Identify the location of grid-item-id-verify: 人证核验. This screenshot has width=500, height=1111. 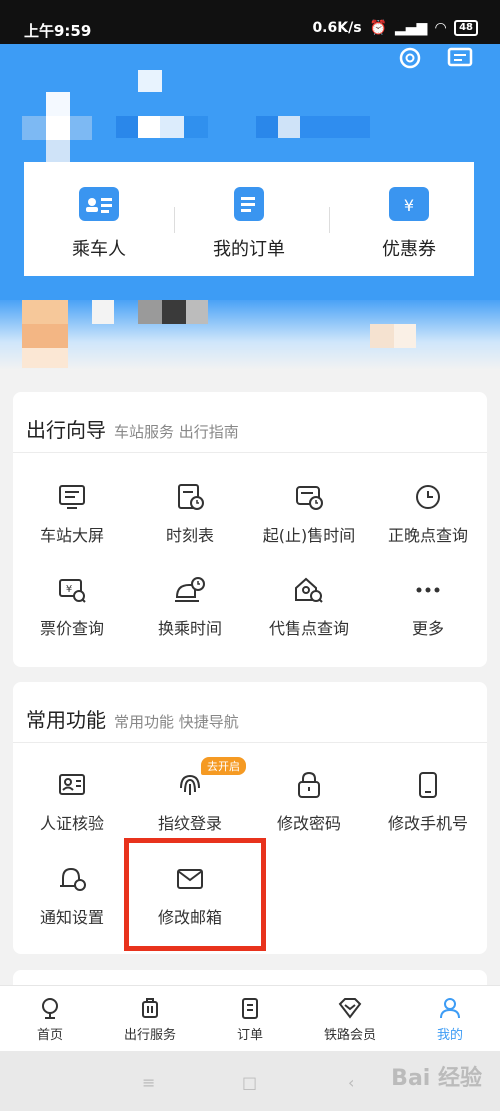
(72, 802).